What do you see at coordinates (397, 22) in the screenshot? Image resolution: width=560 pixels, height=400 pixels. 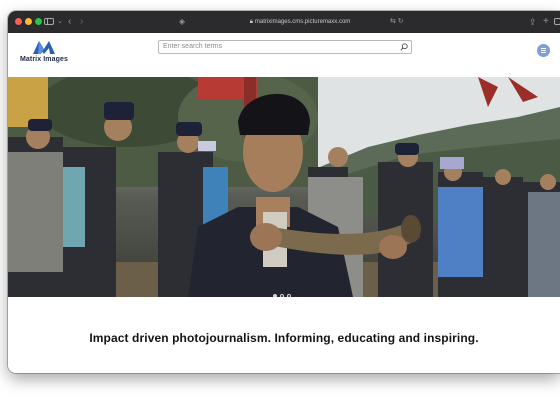 I see `translate-icon: ⇆ ↻` at bounding box center [397, 22].